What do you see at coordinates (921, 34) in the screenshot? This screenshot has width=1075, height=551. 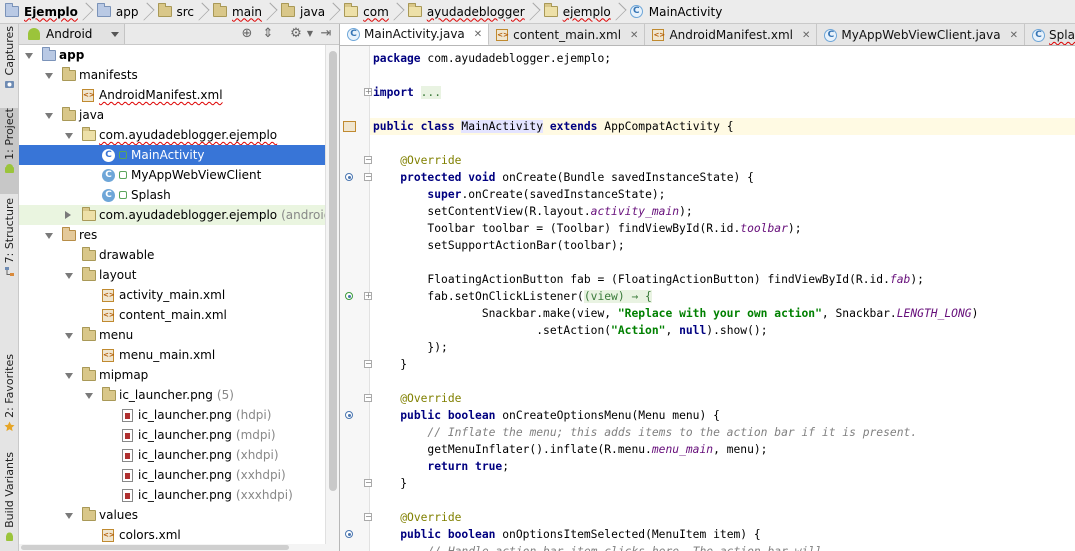 I see `editor-tab: C MyAppWebViewClient.java ✕` at bounding box center [921, 34].